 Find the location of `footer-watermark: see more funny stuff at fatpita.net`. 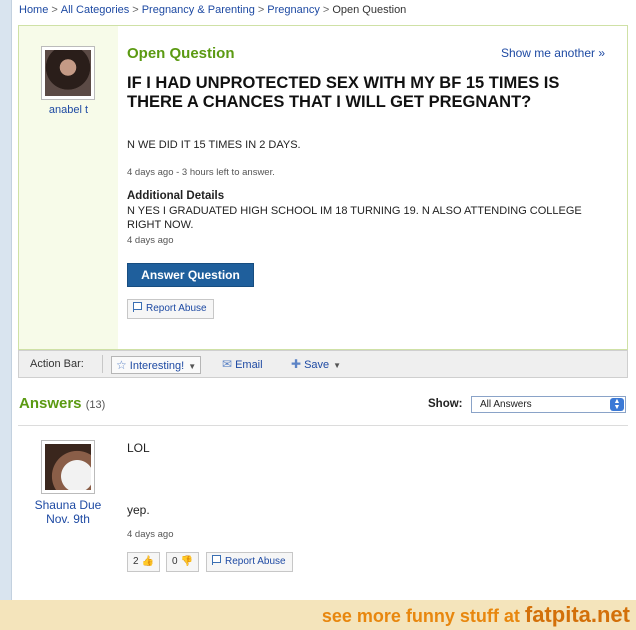

footer-watermark: see more funny stuff at fatpita.net is located at coordinates (476, 615).